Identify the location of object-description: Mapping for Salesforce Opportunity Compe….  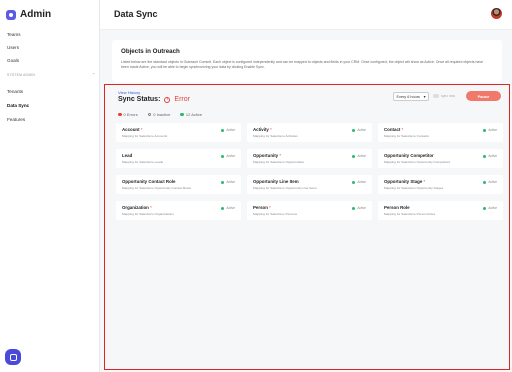
(417, 162).